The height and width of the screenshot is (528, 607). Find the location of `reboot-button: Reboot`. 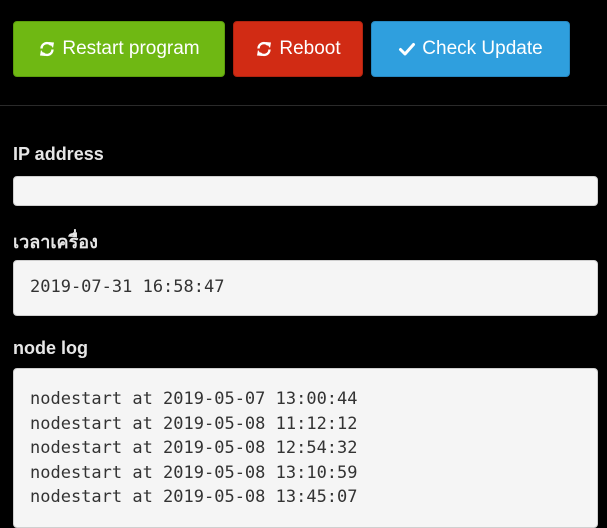

reboot-button: Reboot is located at coordinates (298, 49).